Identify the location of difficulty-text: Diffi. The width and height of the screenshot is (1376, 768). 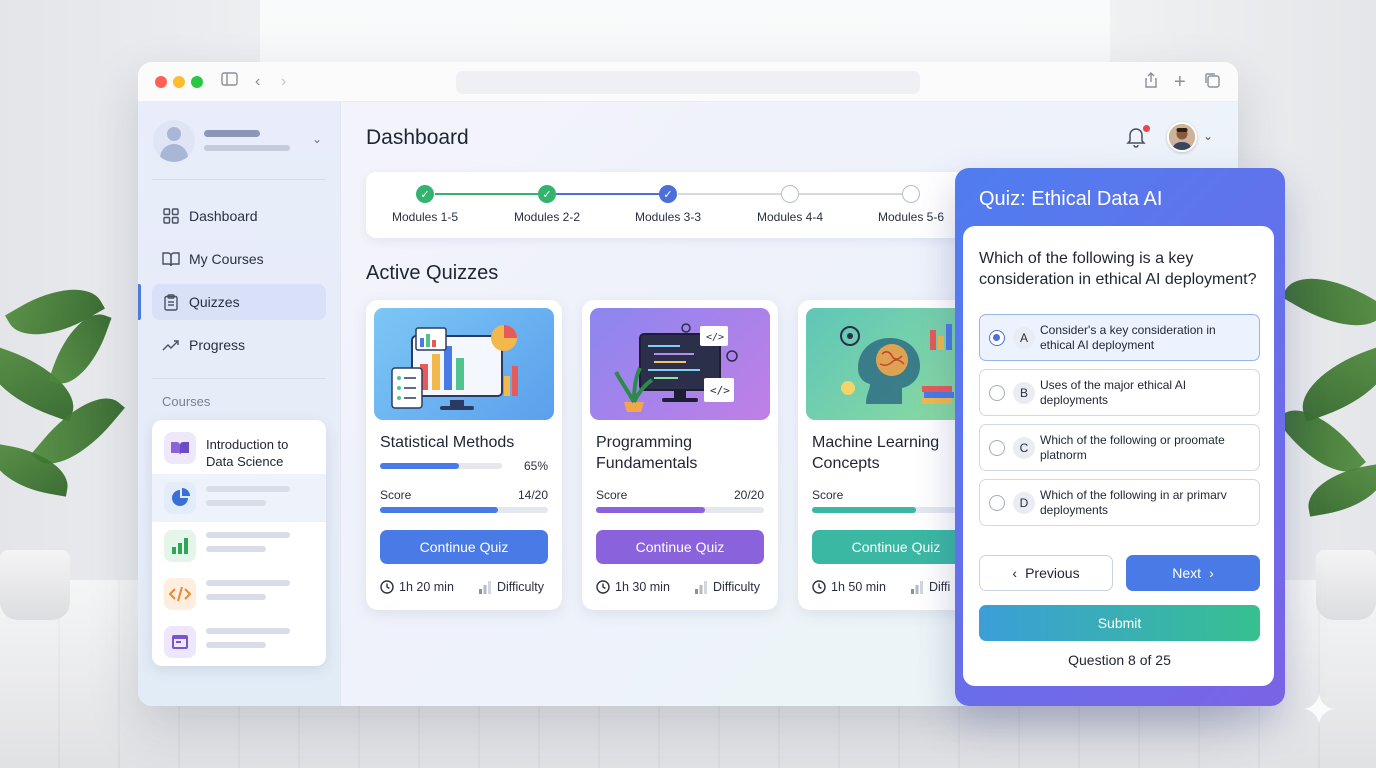
(940, 587).